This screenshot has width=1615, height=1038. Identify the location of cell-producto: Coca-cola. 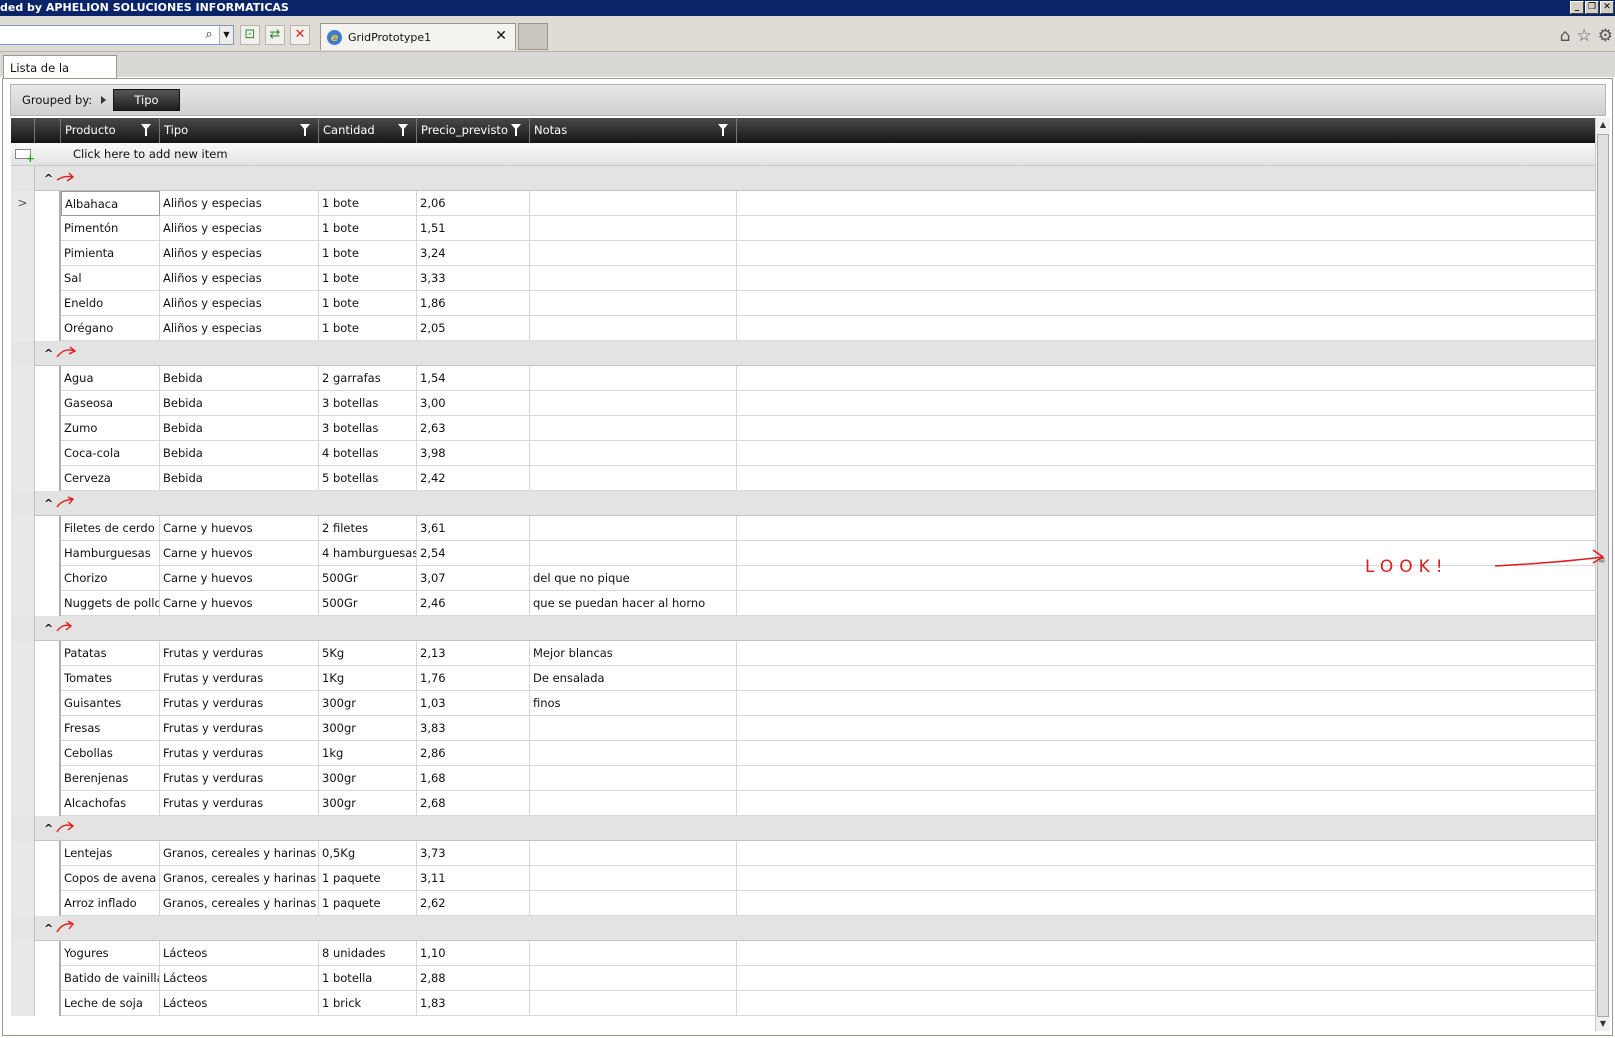
(110, 453).